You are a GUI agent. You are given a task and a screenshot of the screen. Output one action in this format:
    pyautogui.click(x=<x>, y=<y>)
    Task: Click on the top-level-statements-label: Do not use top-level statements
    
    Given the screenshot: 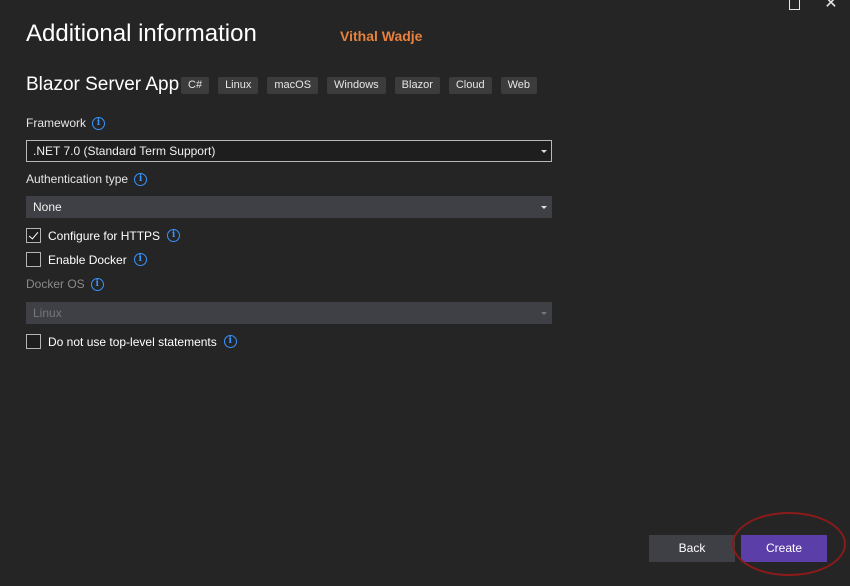 What is the action you would take?
    pyautogui.click(x=132, y=341)
    